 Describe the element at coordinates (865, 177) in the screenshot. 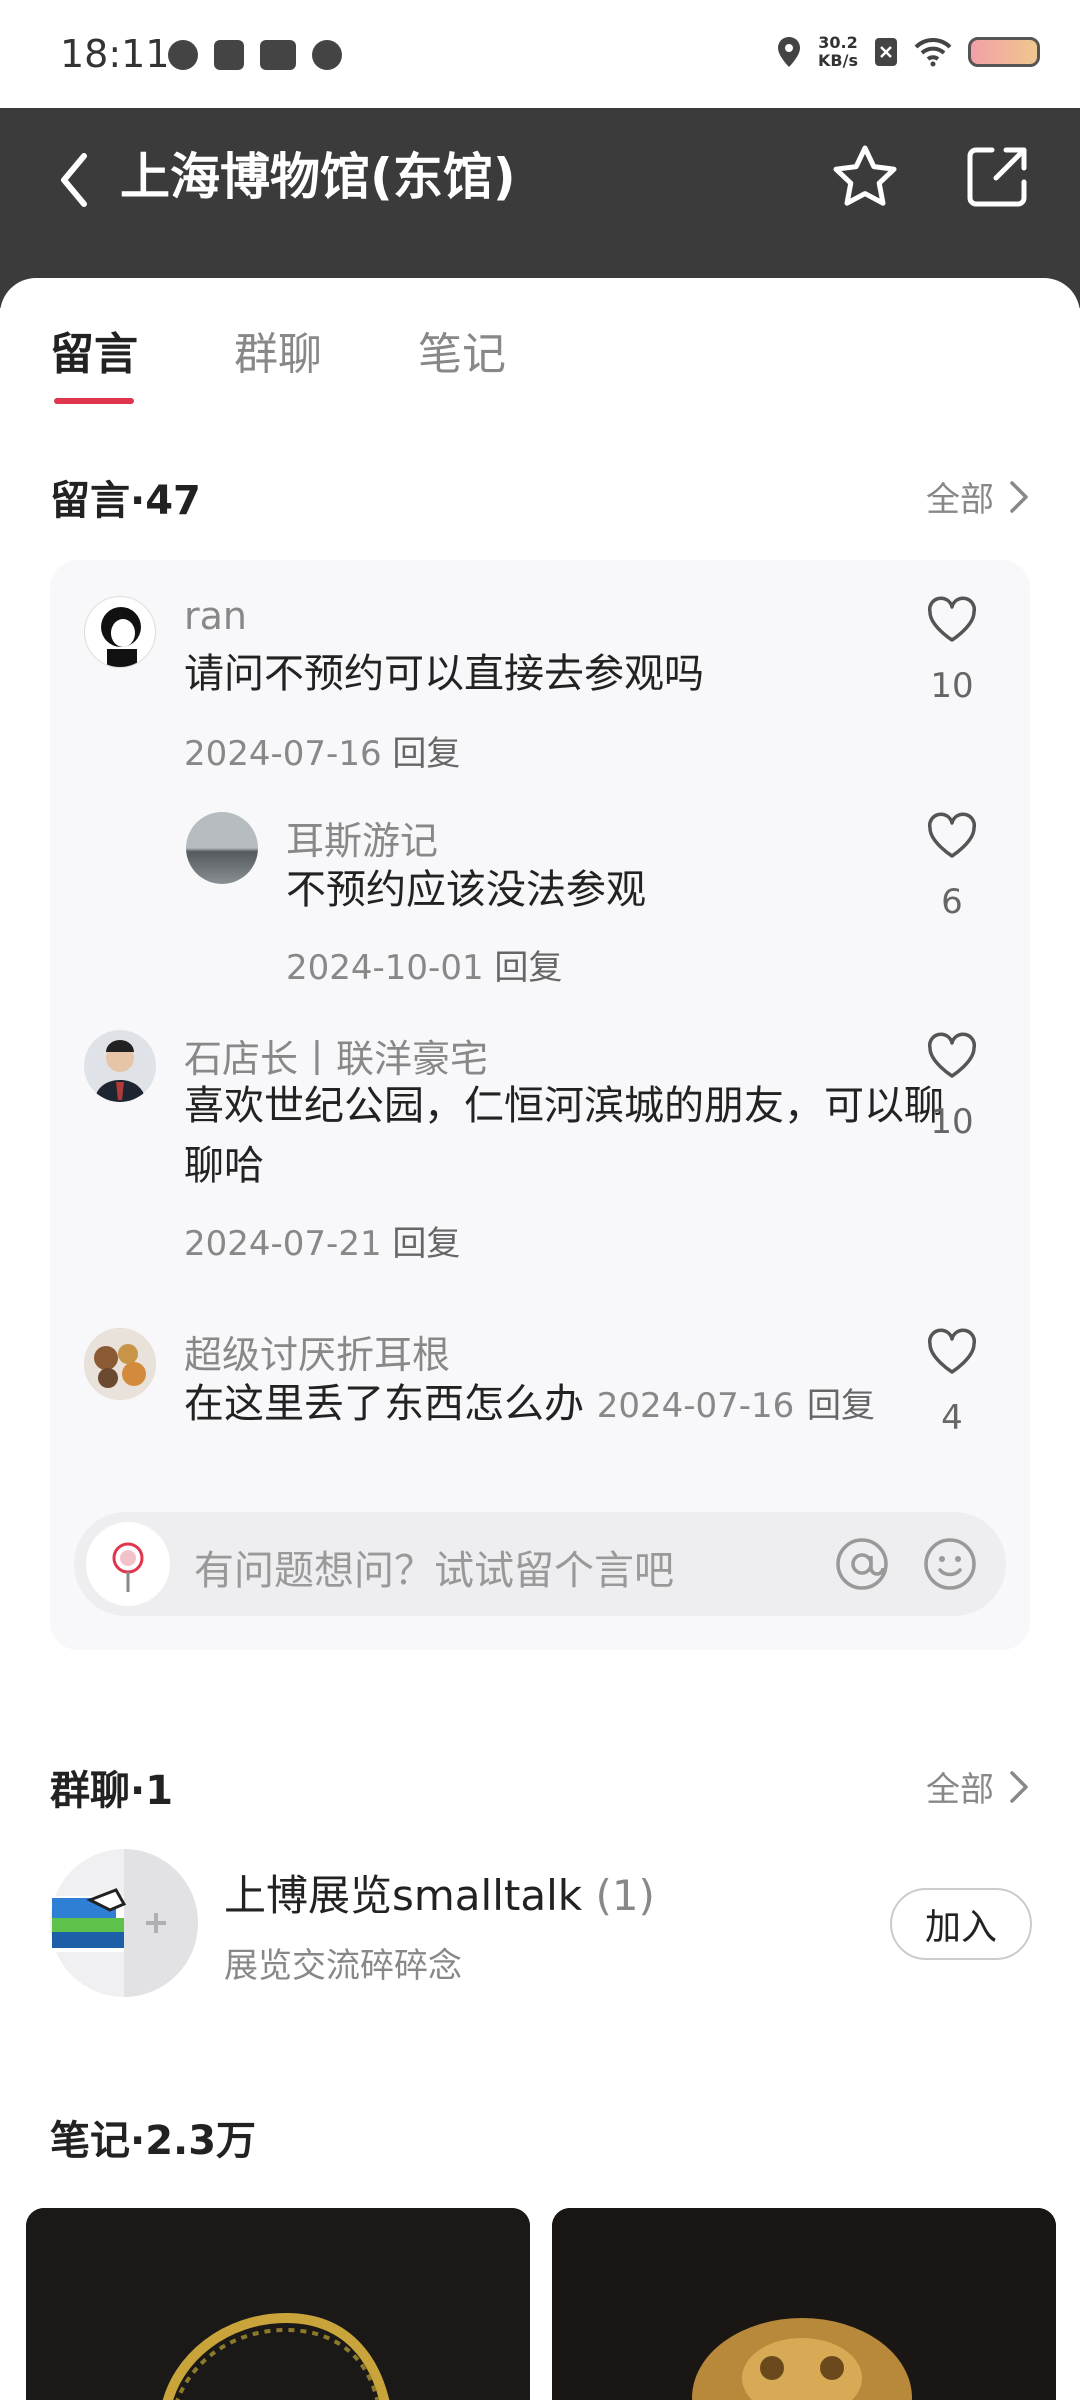

I see `star-icon` at that location.